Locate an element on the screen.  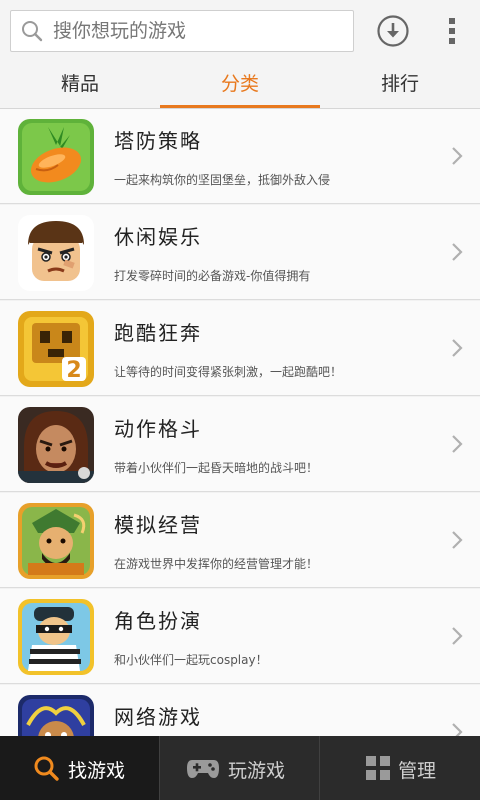
category-description: 在游戏世界中发挥你的经营管理才能！ is located at coordinates (216, 564).